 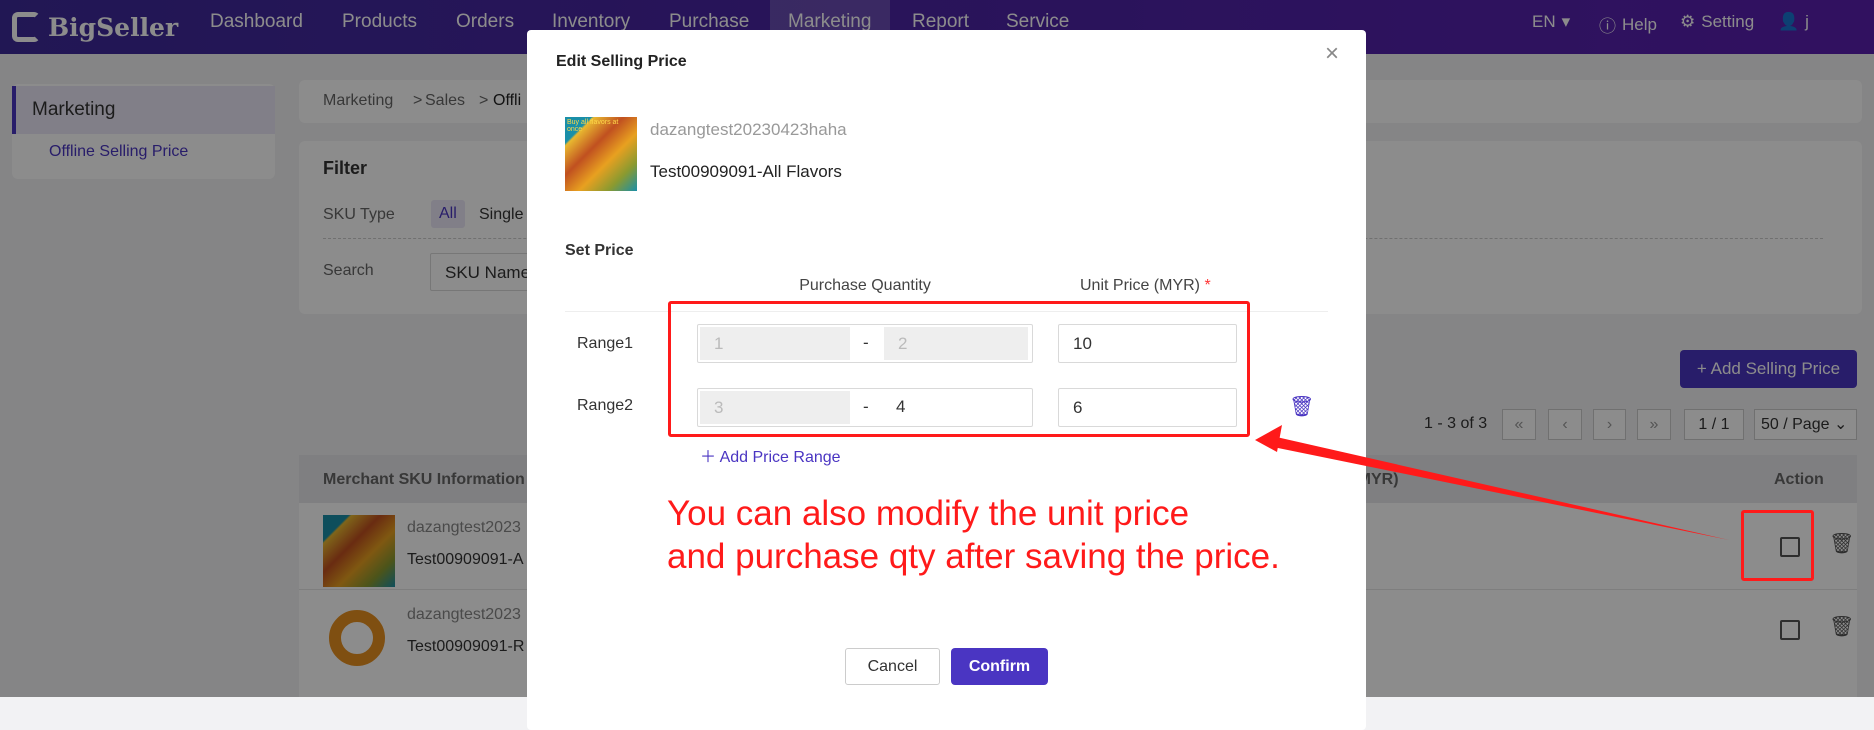 I want to click on annotation-arrow, so click(x=1492, y=482).